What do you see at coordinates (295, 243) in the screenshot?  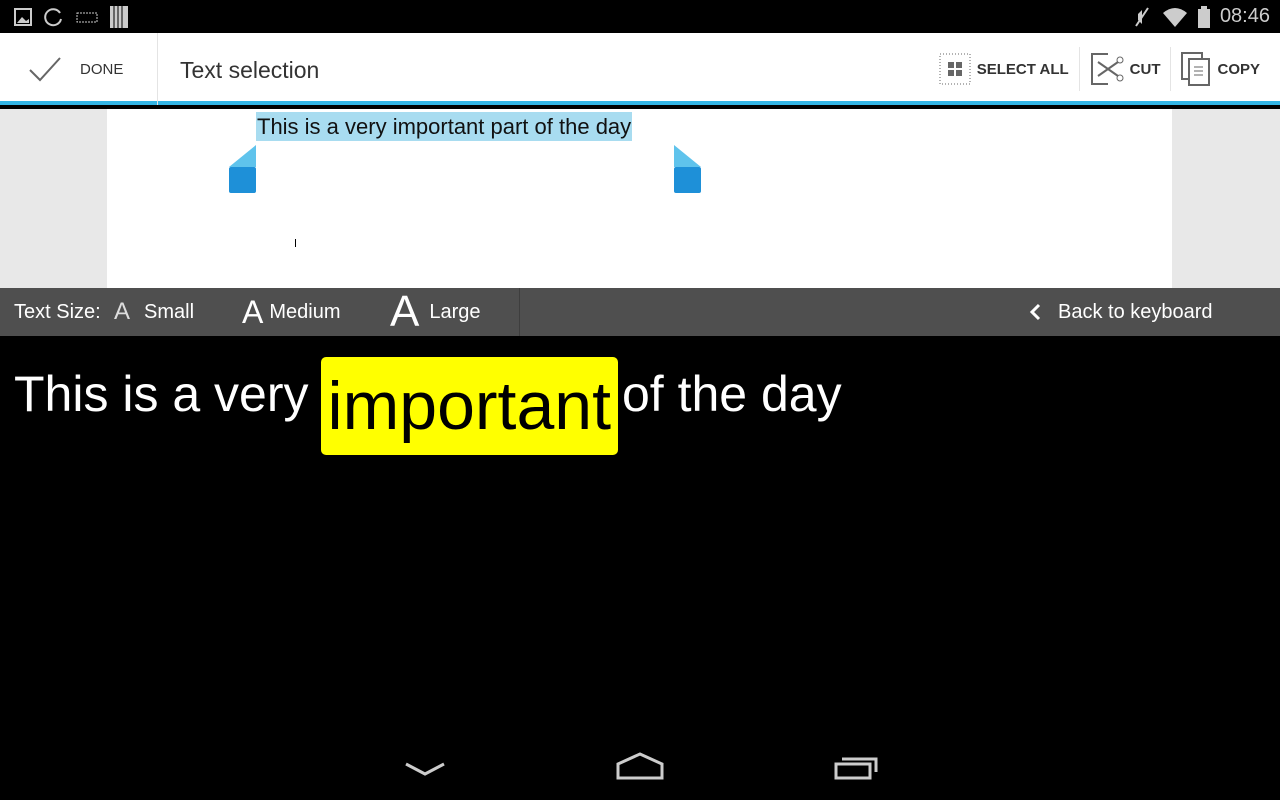 I see `text-cursor` at bounding box center [295, 243].